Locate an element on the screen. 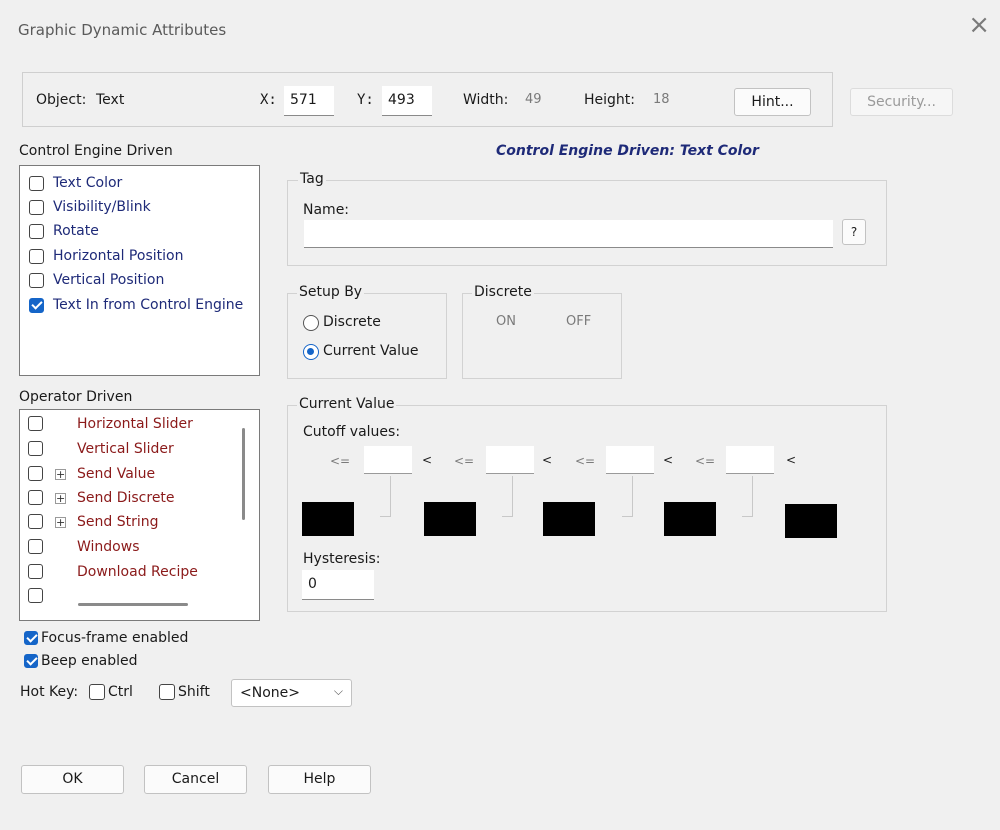 The height and width of the screenshot is (830, 1000). download-recipe-checkbox is located at coordinates (35, 571).